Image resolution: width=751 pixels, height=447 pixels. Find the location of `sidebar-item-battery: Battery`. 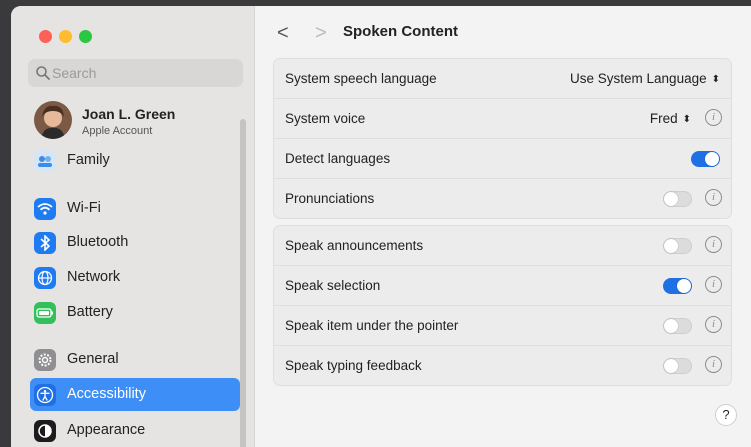

sidebar-item-battery: Battery is located at coordinates (135, 312).